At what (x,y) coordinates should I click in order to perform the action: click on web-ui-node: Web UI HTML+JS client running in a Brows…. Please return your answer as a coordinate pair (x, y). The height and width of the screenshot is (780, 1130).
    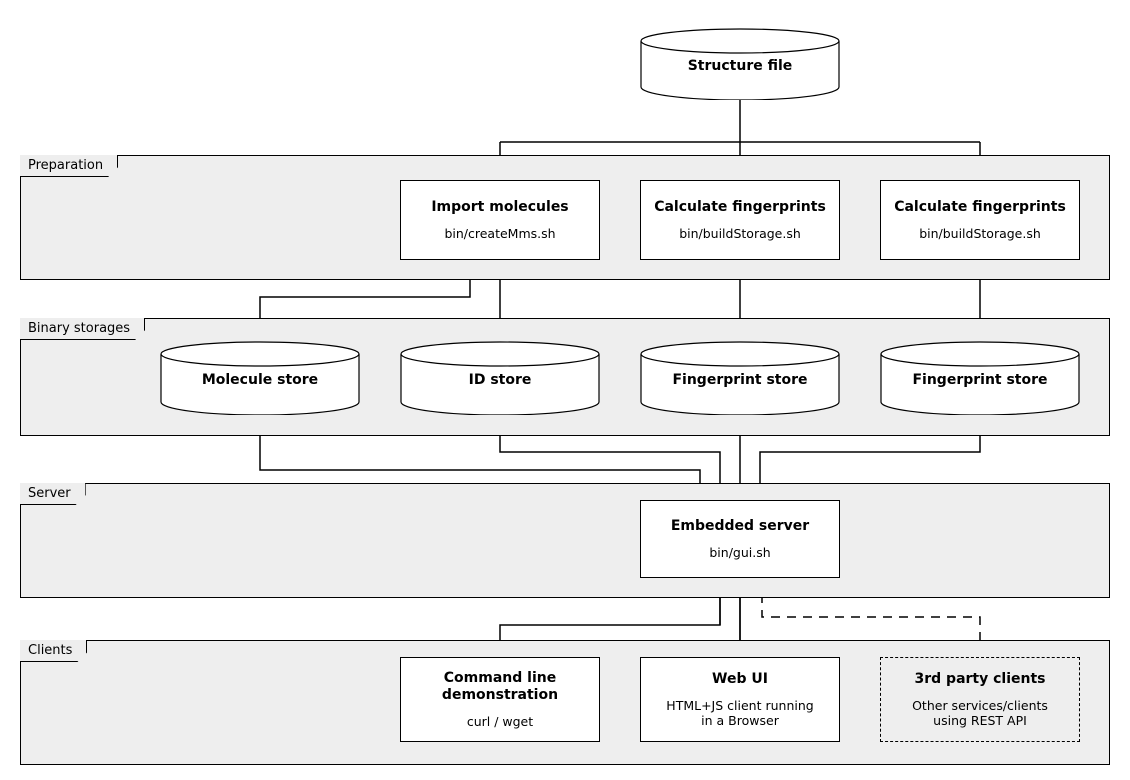
    Looking at the image, I should click on (740, 699).